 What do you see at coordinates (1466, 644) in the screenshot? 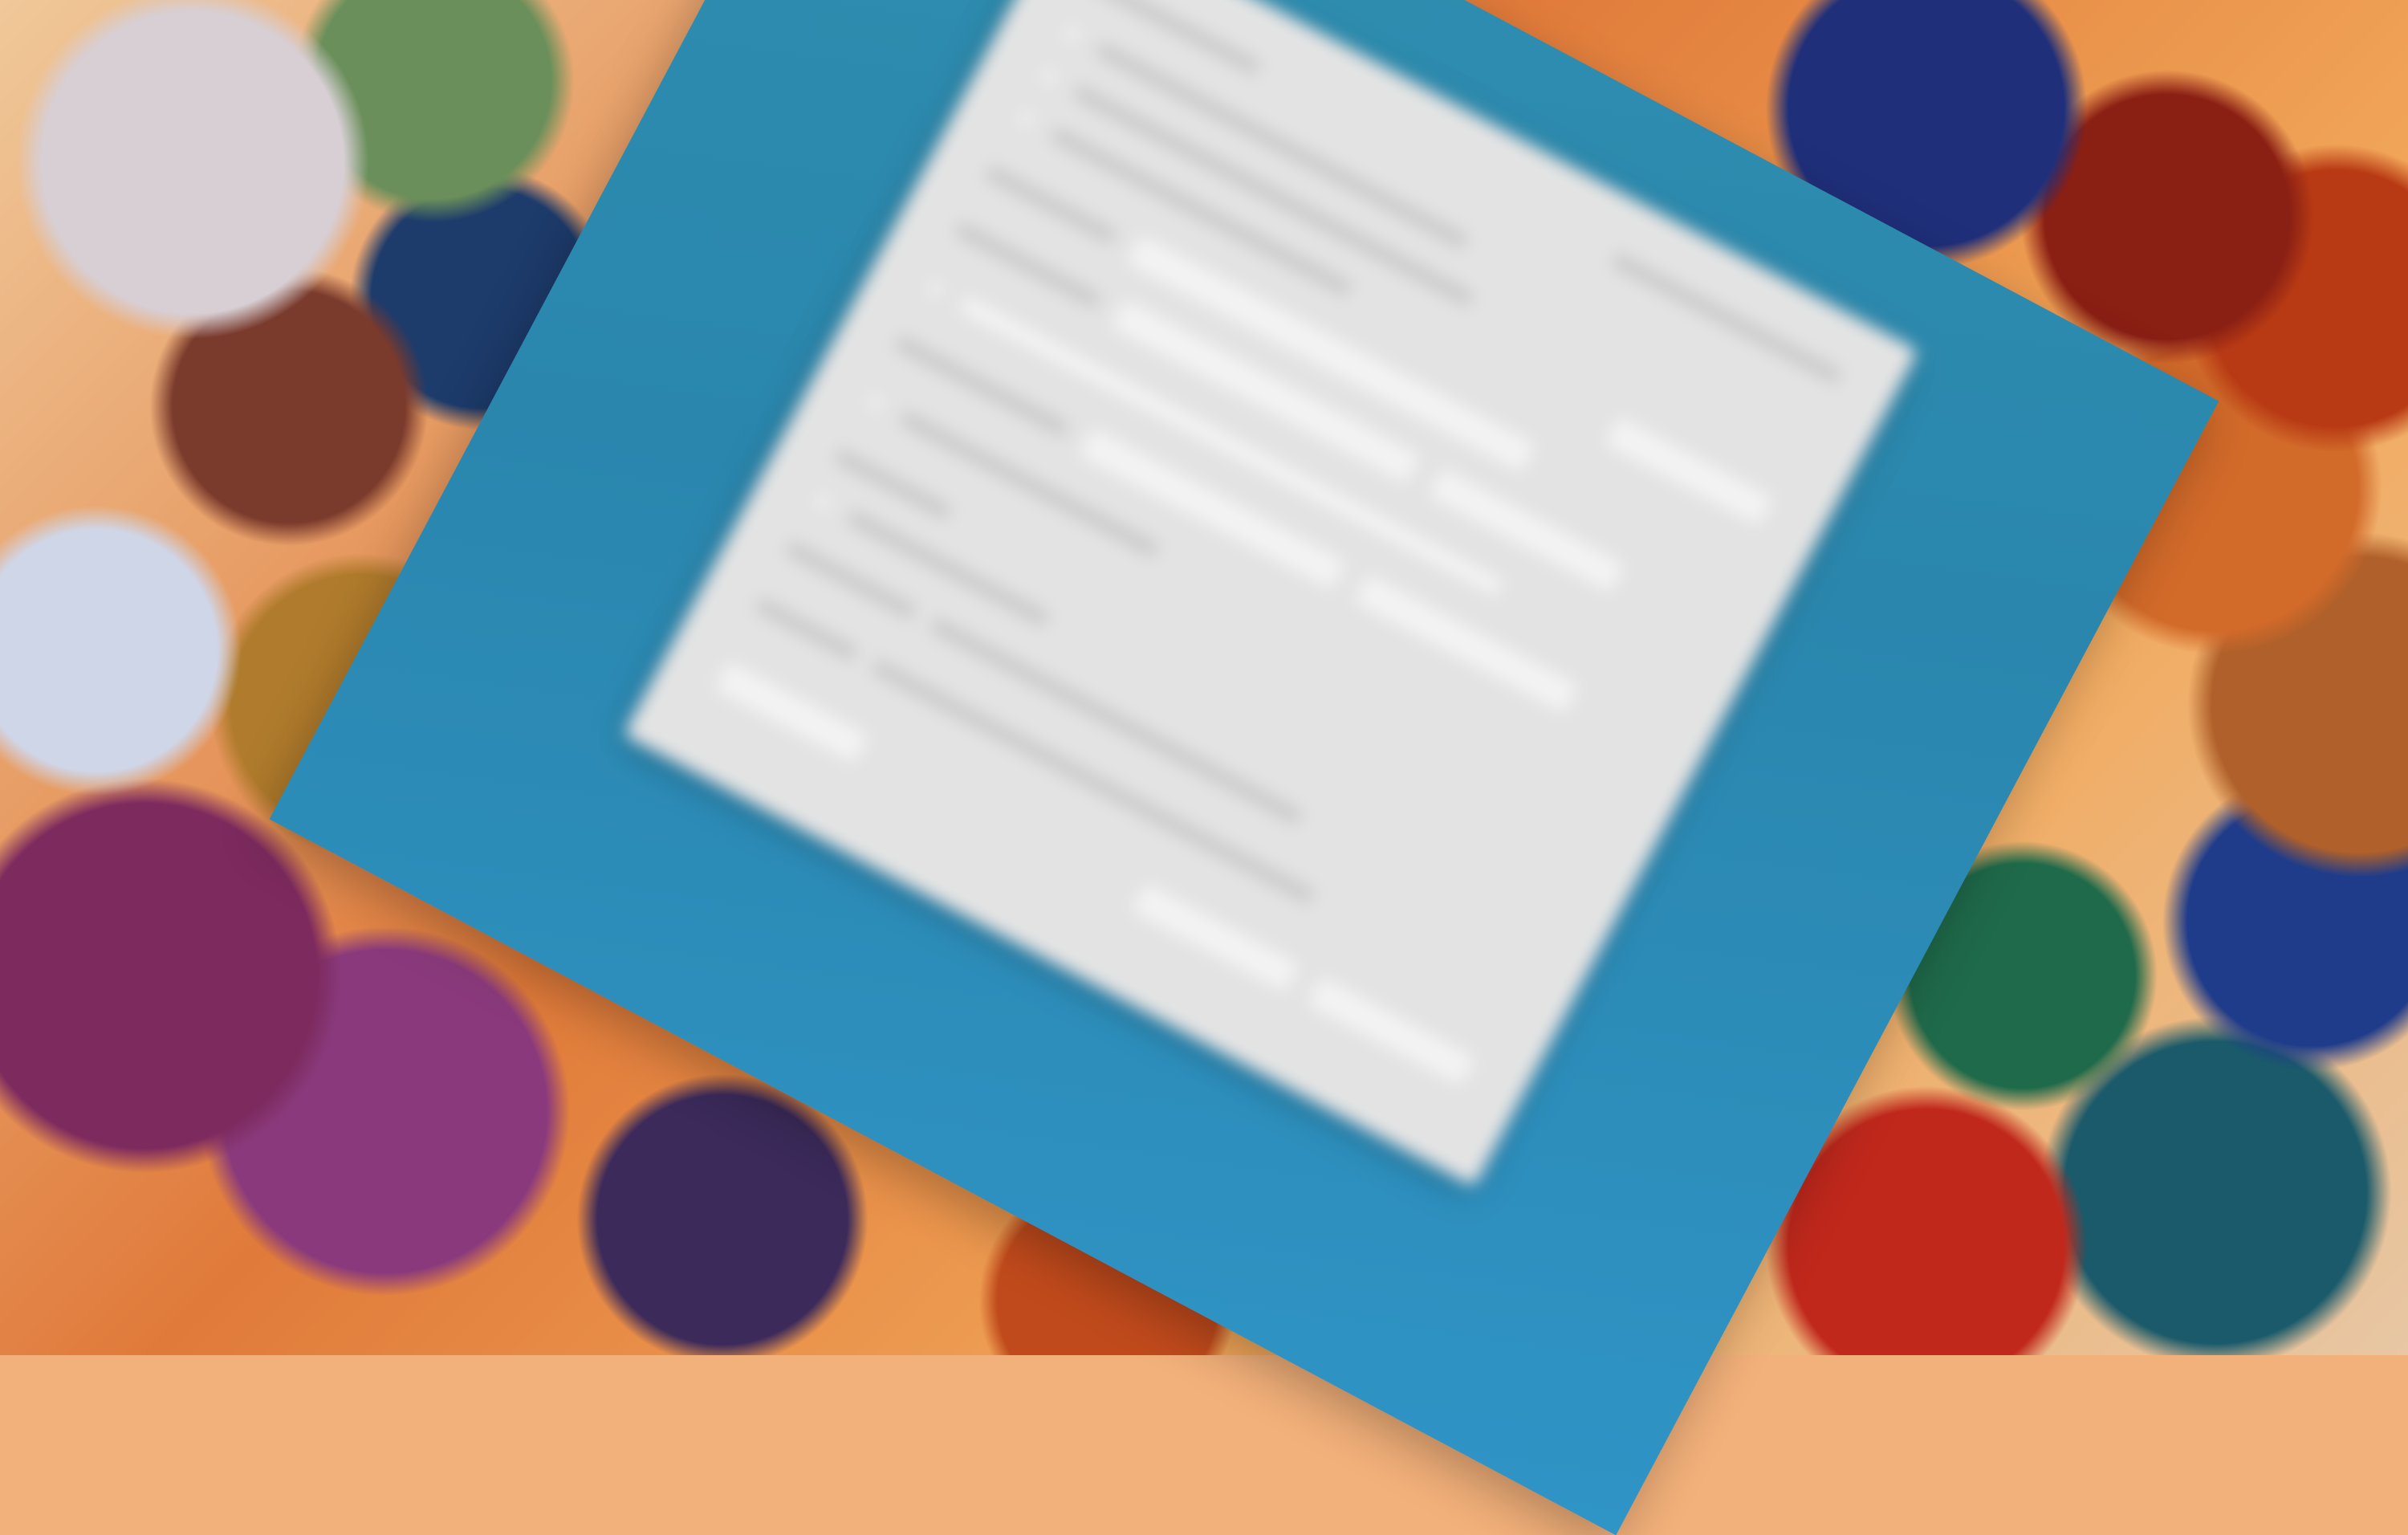
I see `dialog-field` at bounding box center [1466, 644].